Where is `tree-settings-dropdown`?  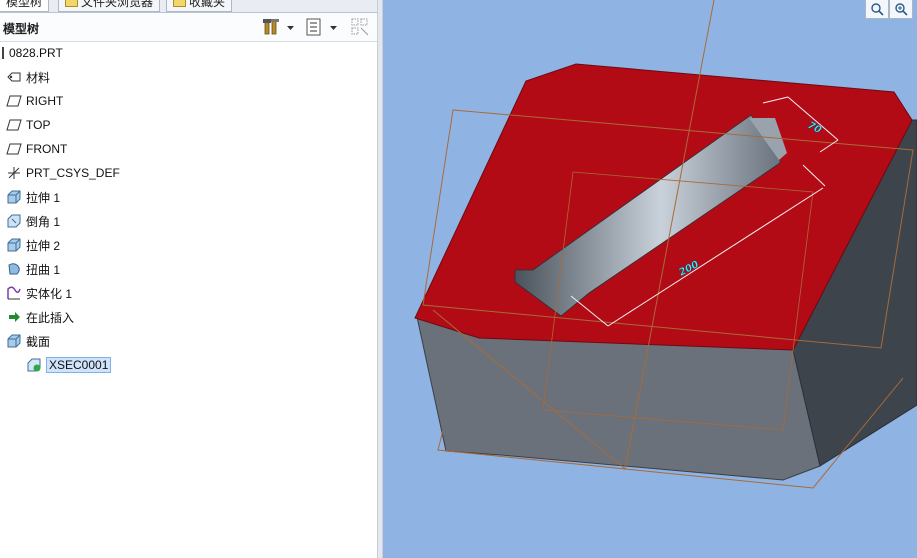 tree-settings-dropdown is located at coordinates (333, 27).